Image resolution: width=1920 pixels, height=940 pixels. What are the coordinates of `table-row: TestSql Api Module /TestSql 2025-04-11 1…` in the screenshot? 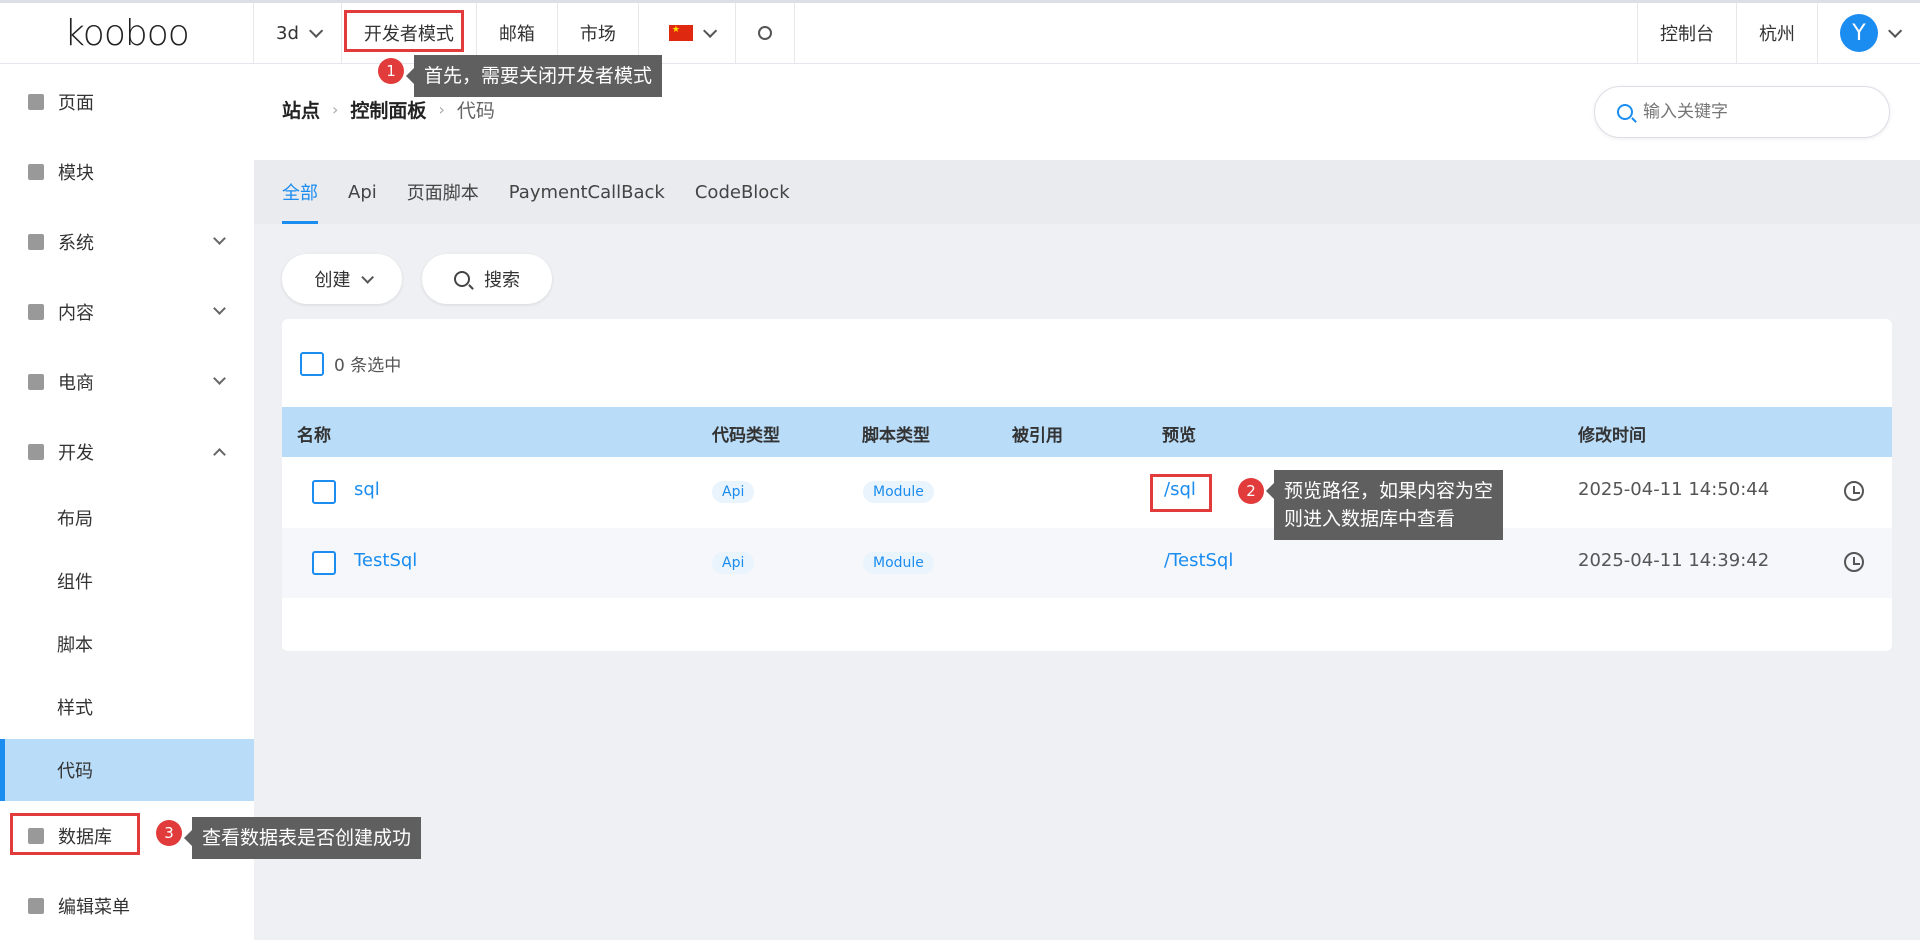 It's located at (1087, 563).